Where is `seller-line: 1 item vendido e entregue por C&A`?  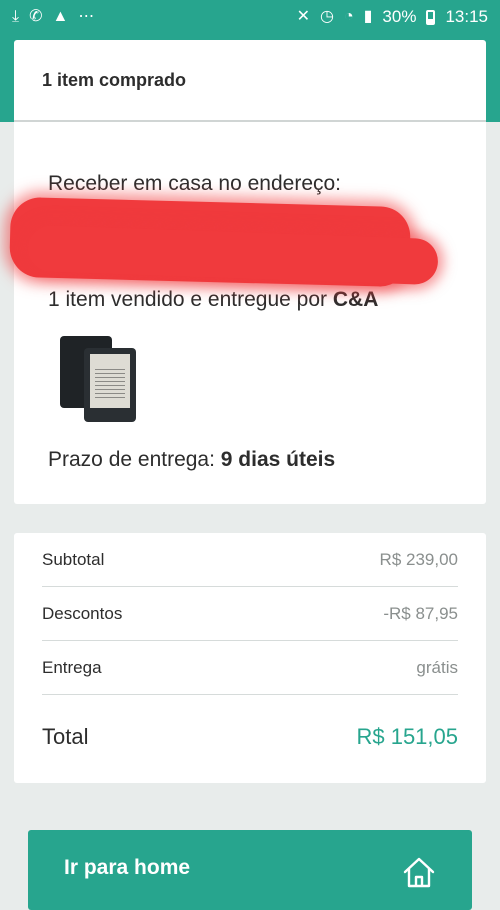
seller-line: 1 item vendido e entregue por C&A is located at coordinates (250, 300).